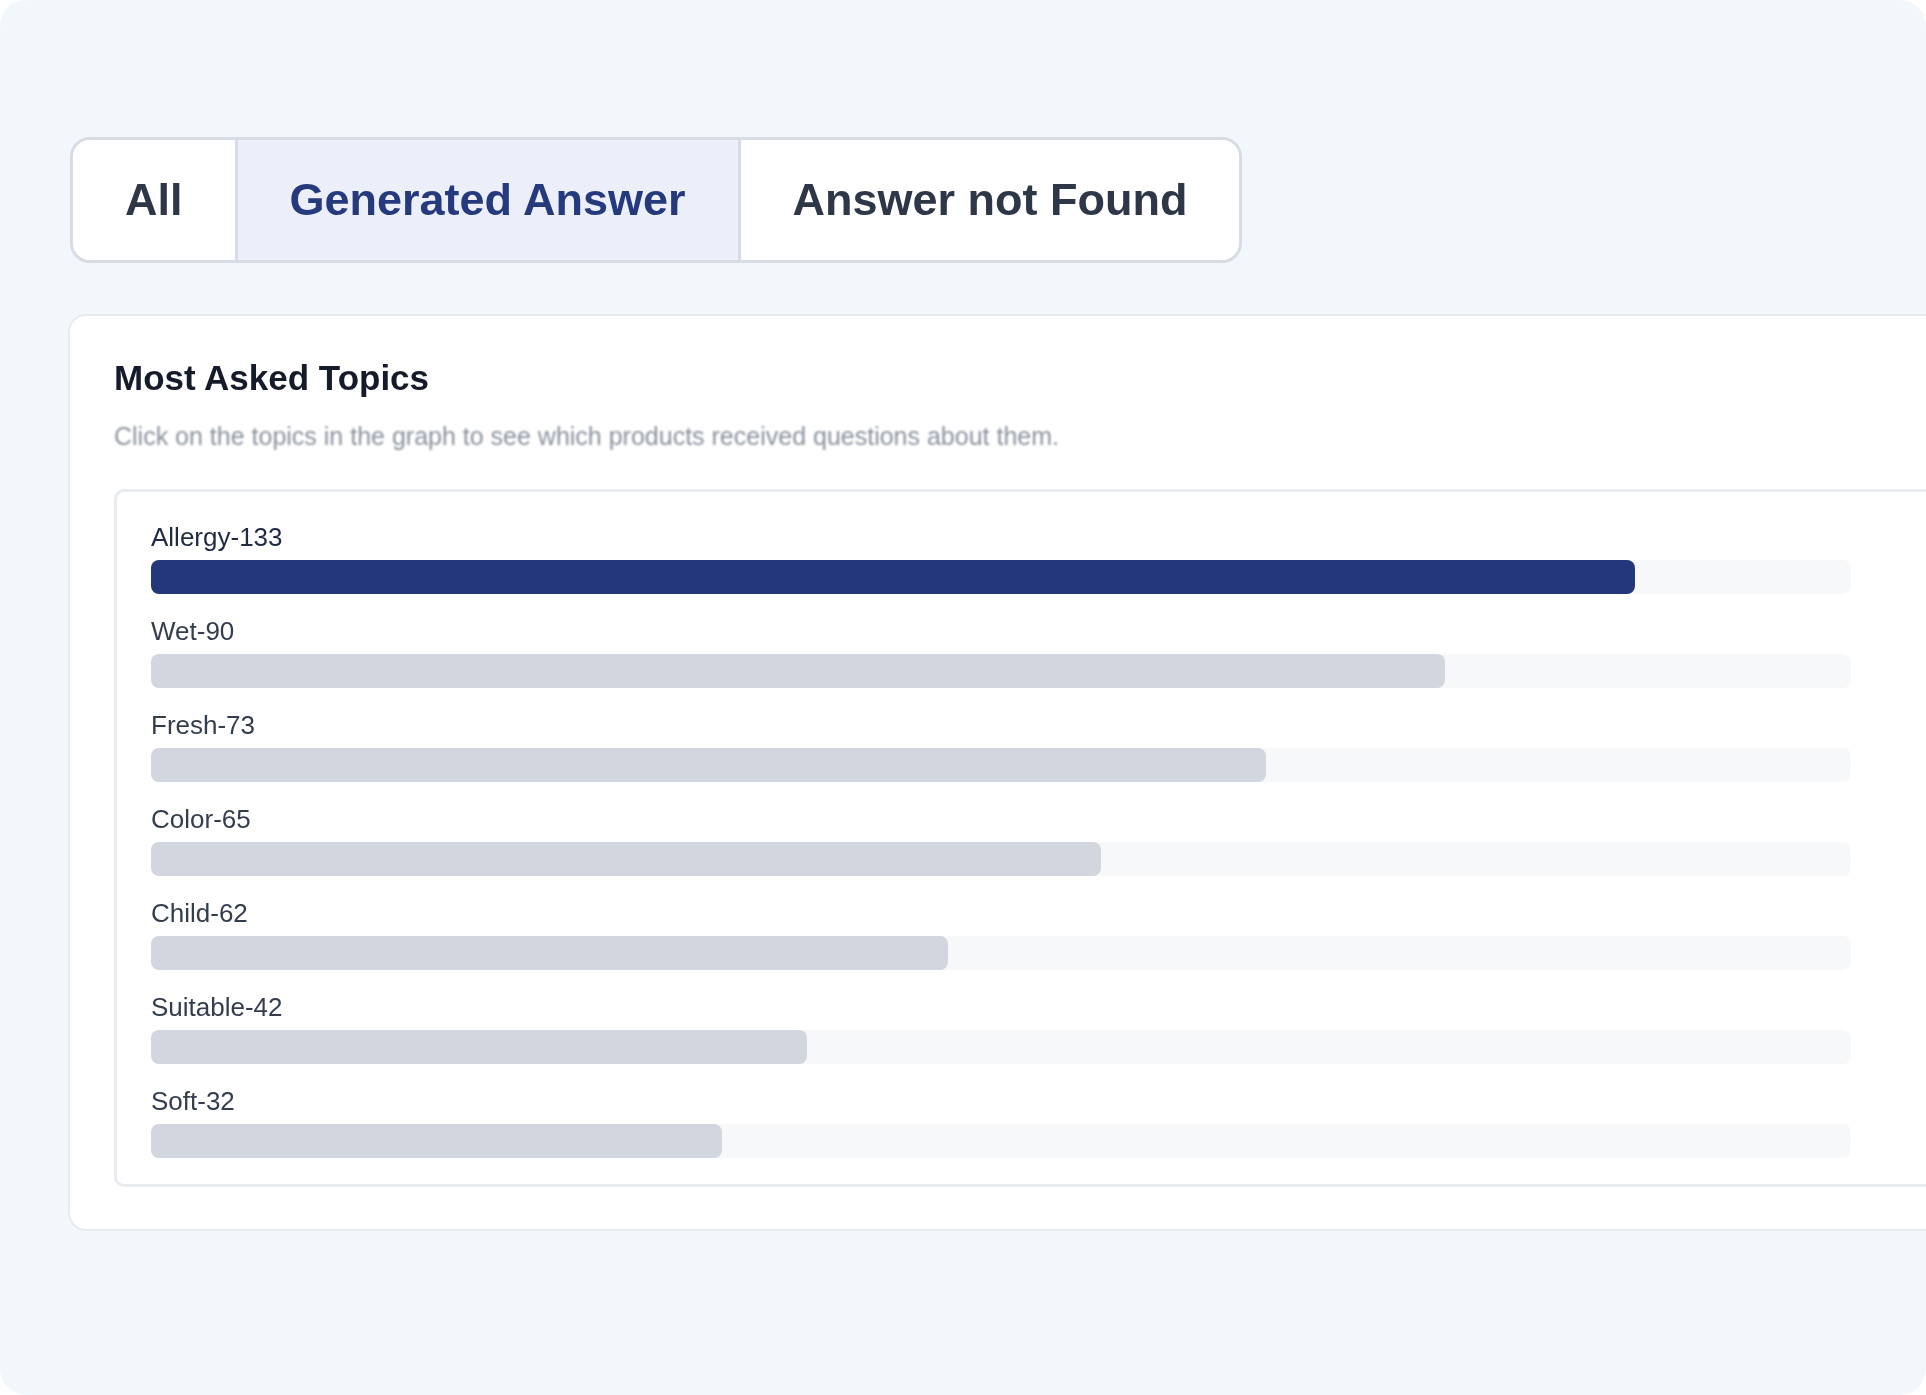 This screenshot has width=1926, height=1395. What do you see at coordinates (193, 1101) in the screenshot?
I see `topic-label: Soft-32` at bounding box center [193, 1101].